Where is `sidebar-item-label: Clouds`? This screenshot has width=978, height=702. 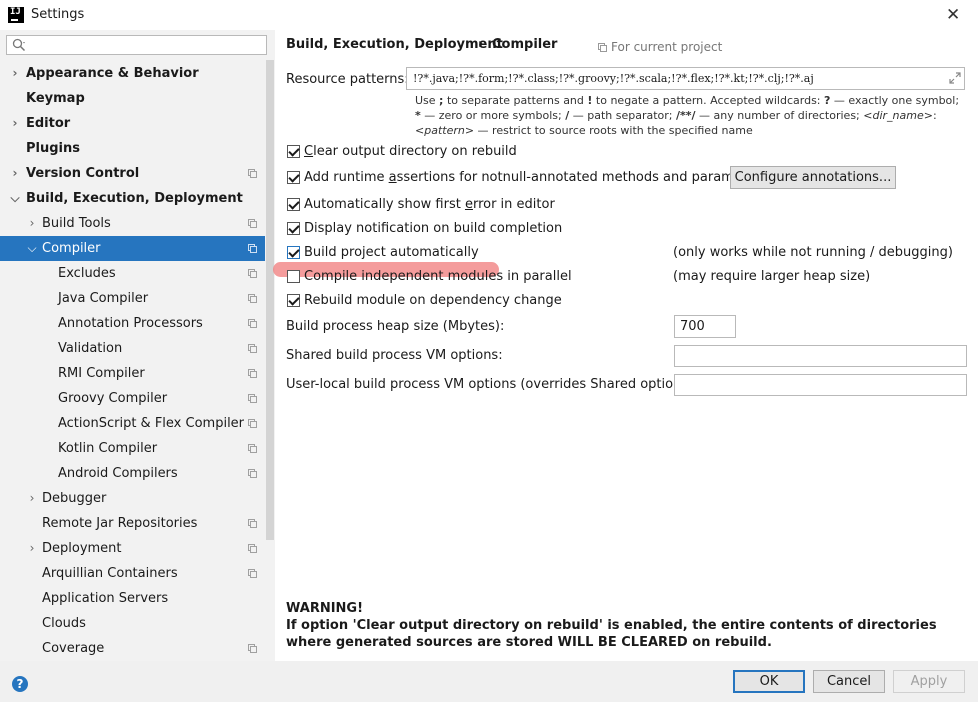
sidebar-item-label: Clouds is located at coordinates (64, 623).